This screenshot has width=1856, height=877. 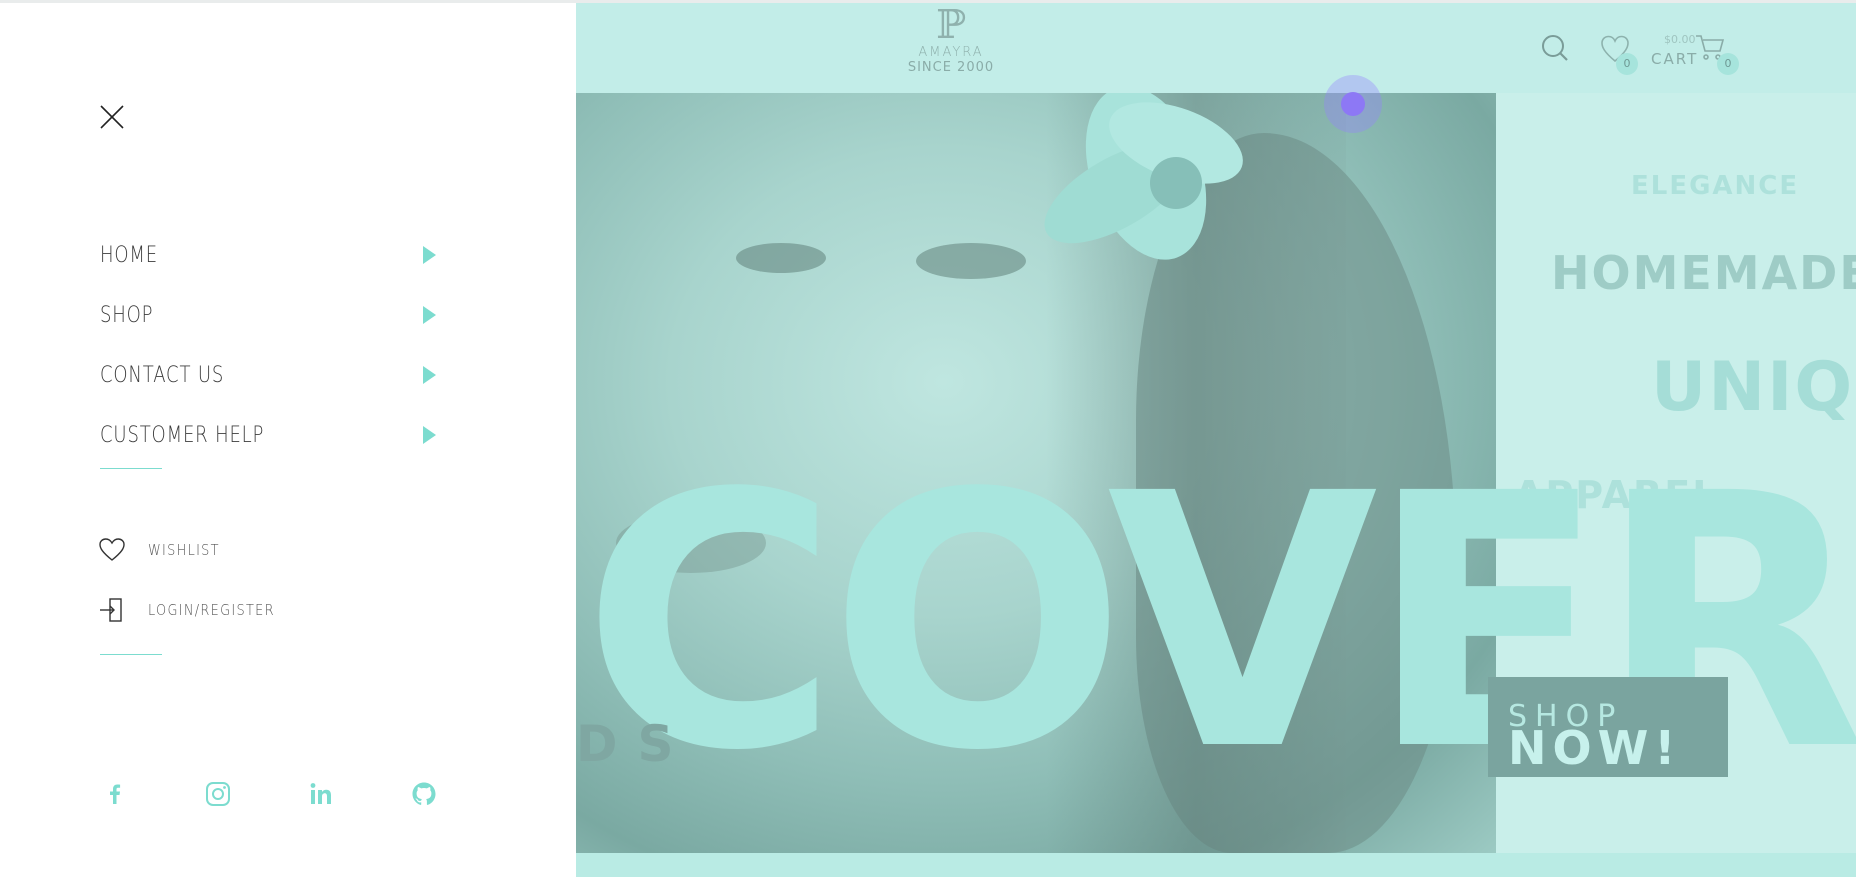 I want to click on menu-item-contact-us: CONTACT US, so click(x=270, y=375).